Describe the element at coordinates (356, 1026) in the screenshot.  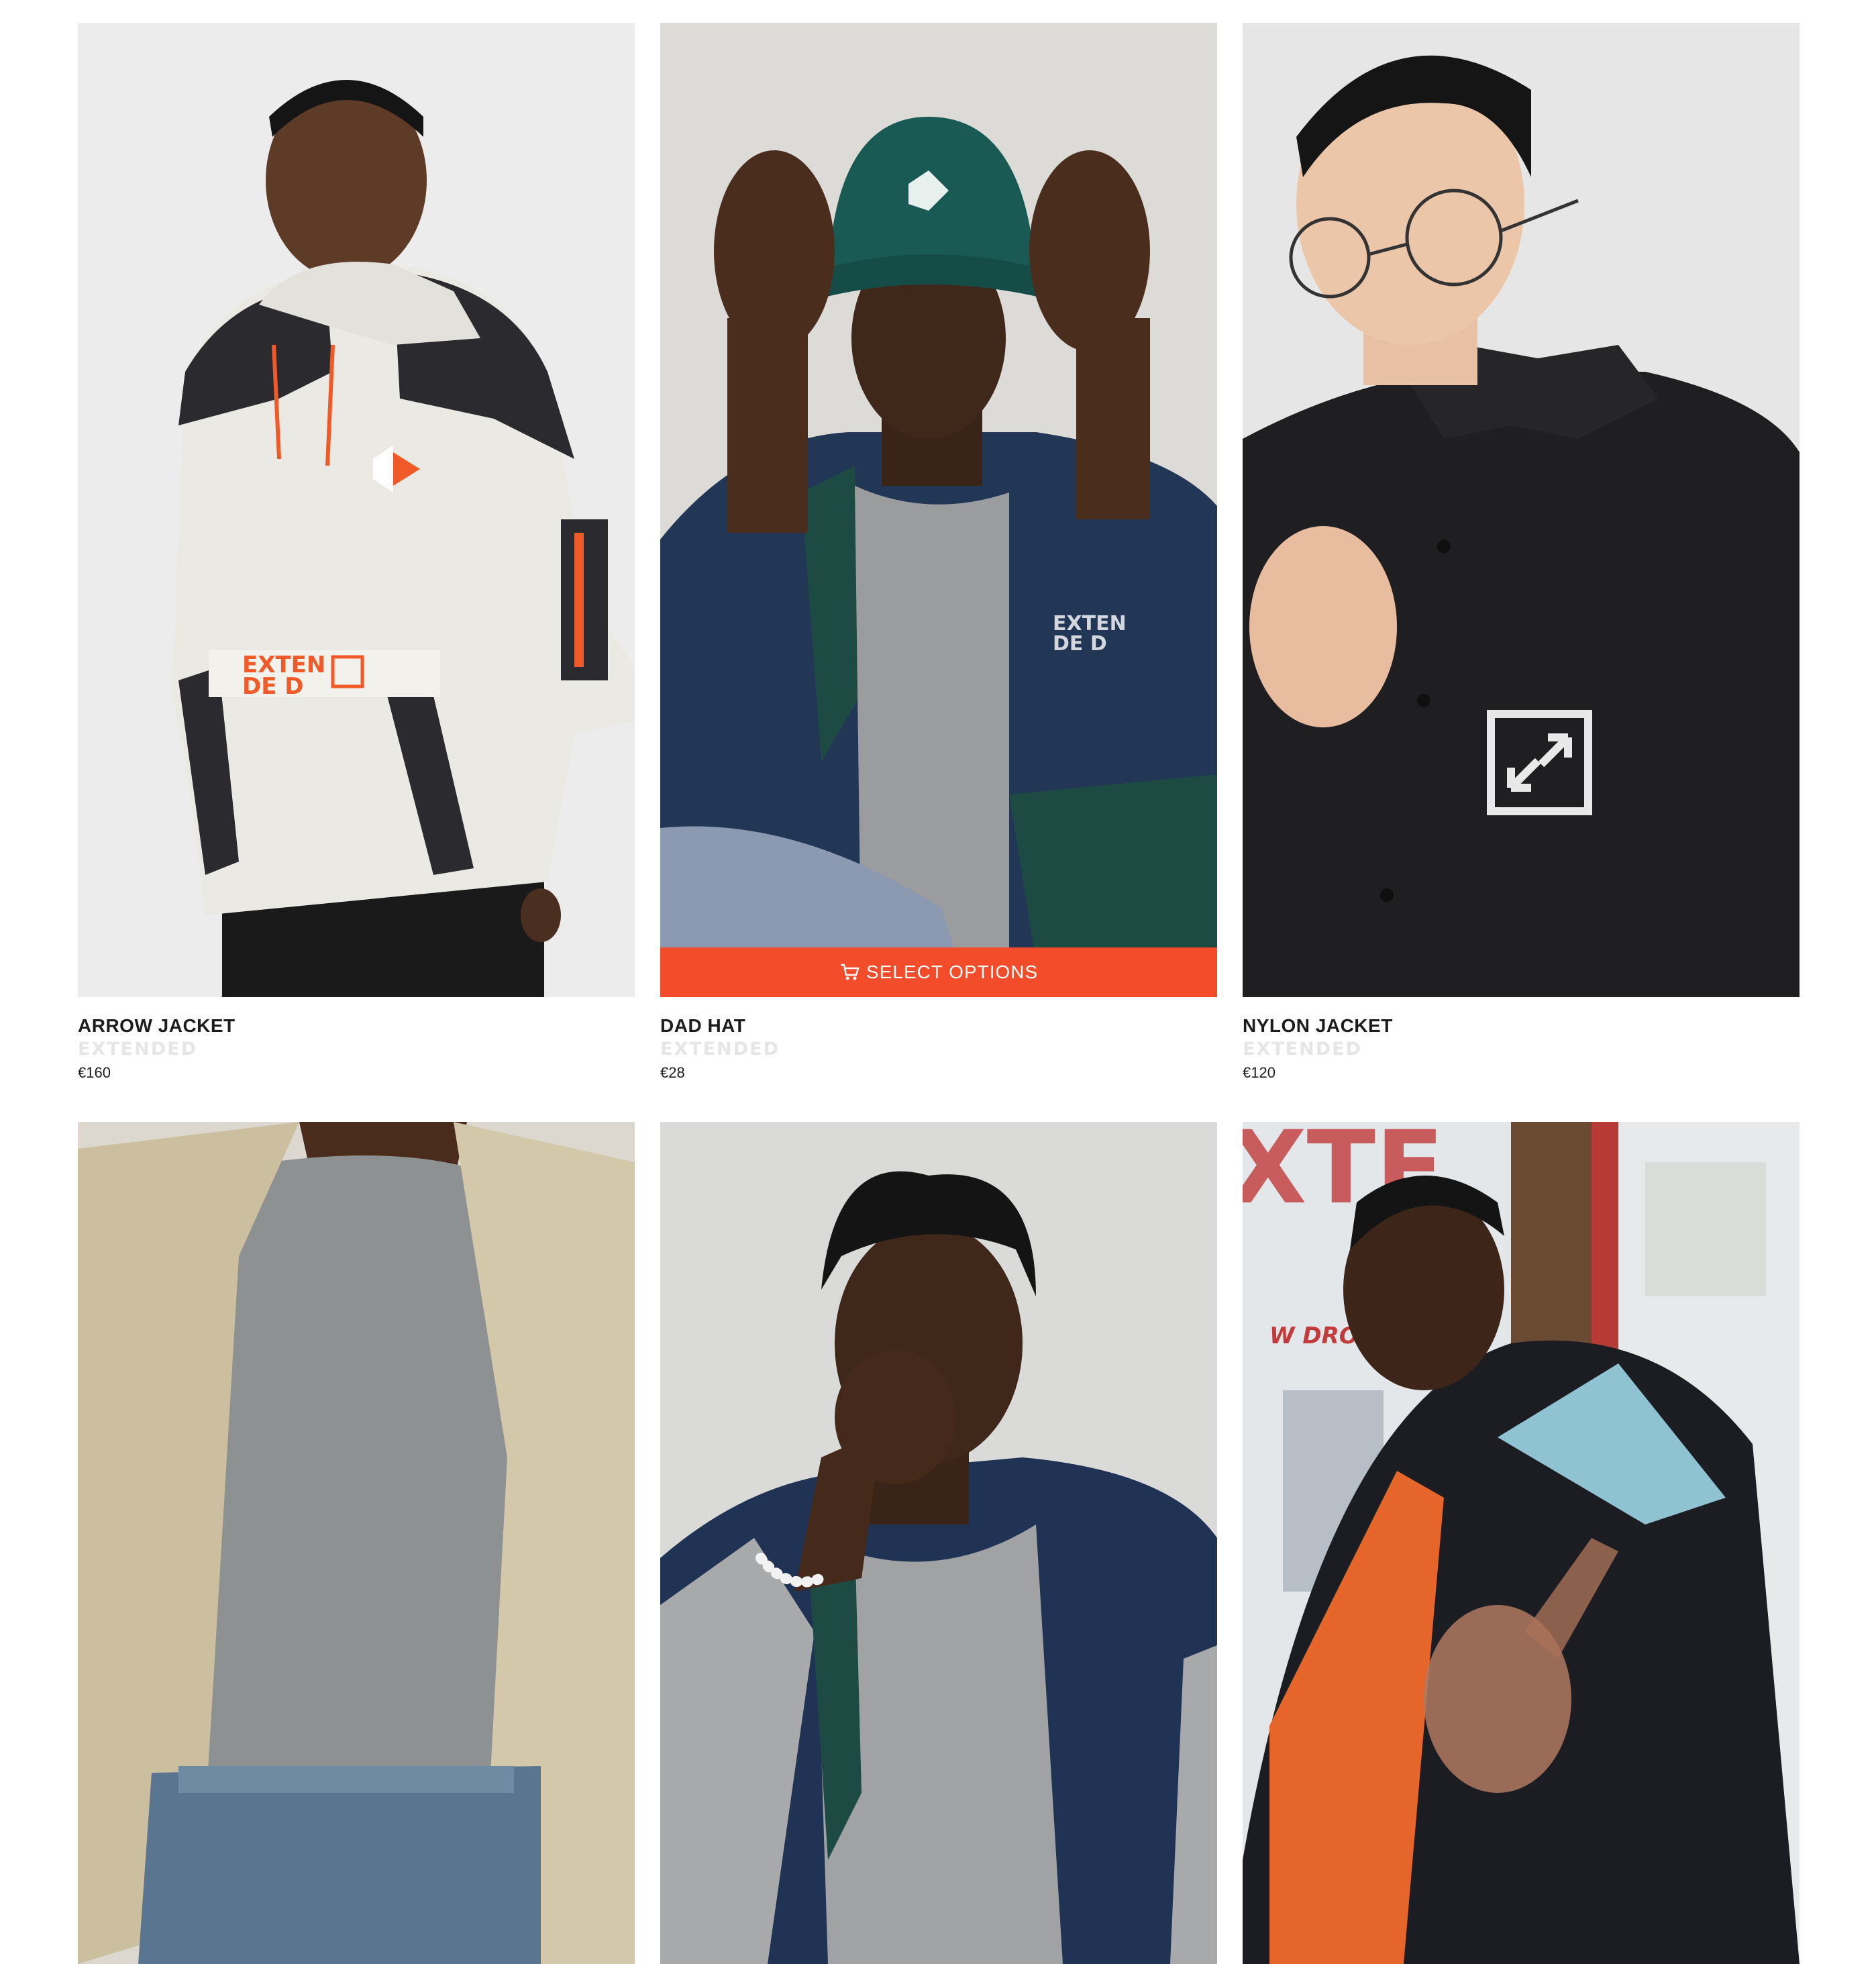
I see `product-title: ARROW JACKET` at that location.